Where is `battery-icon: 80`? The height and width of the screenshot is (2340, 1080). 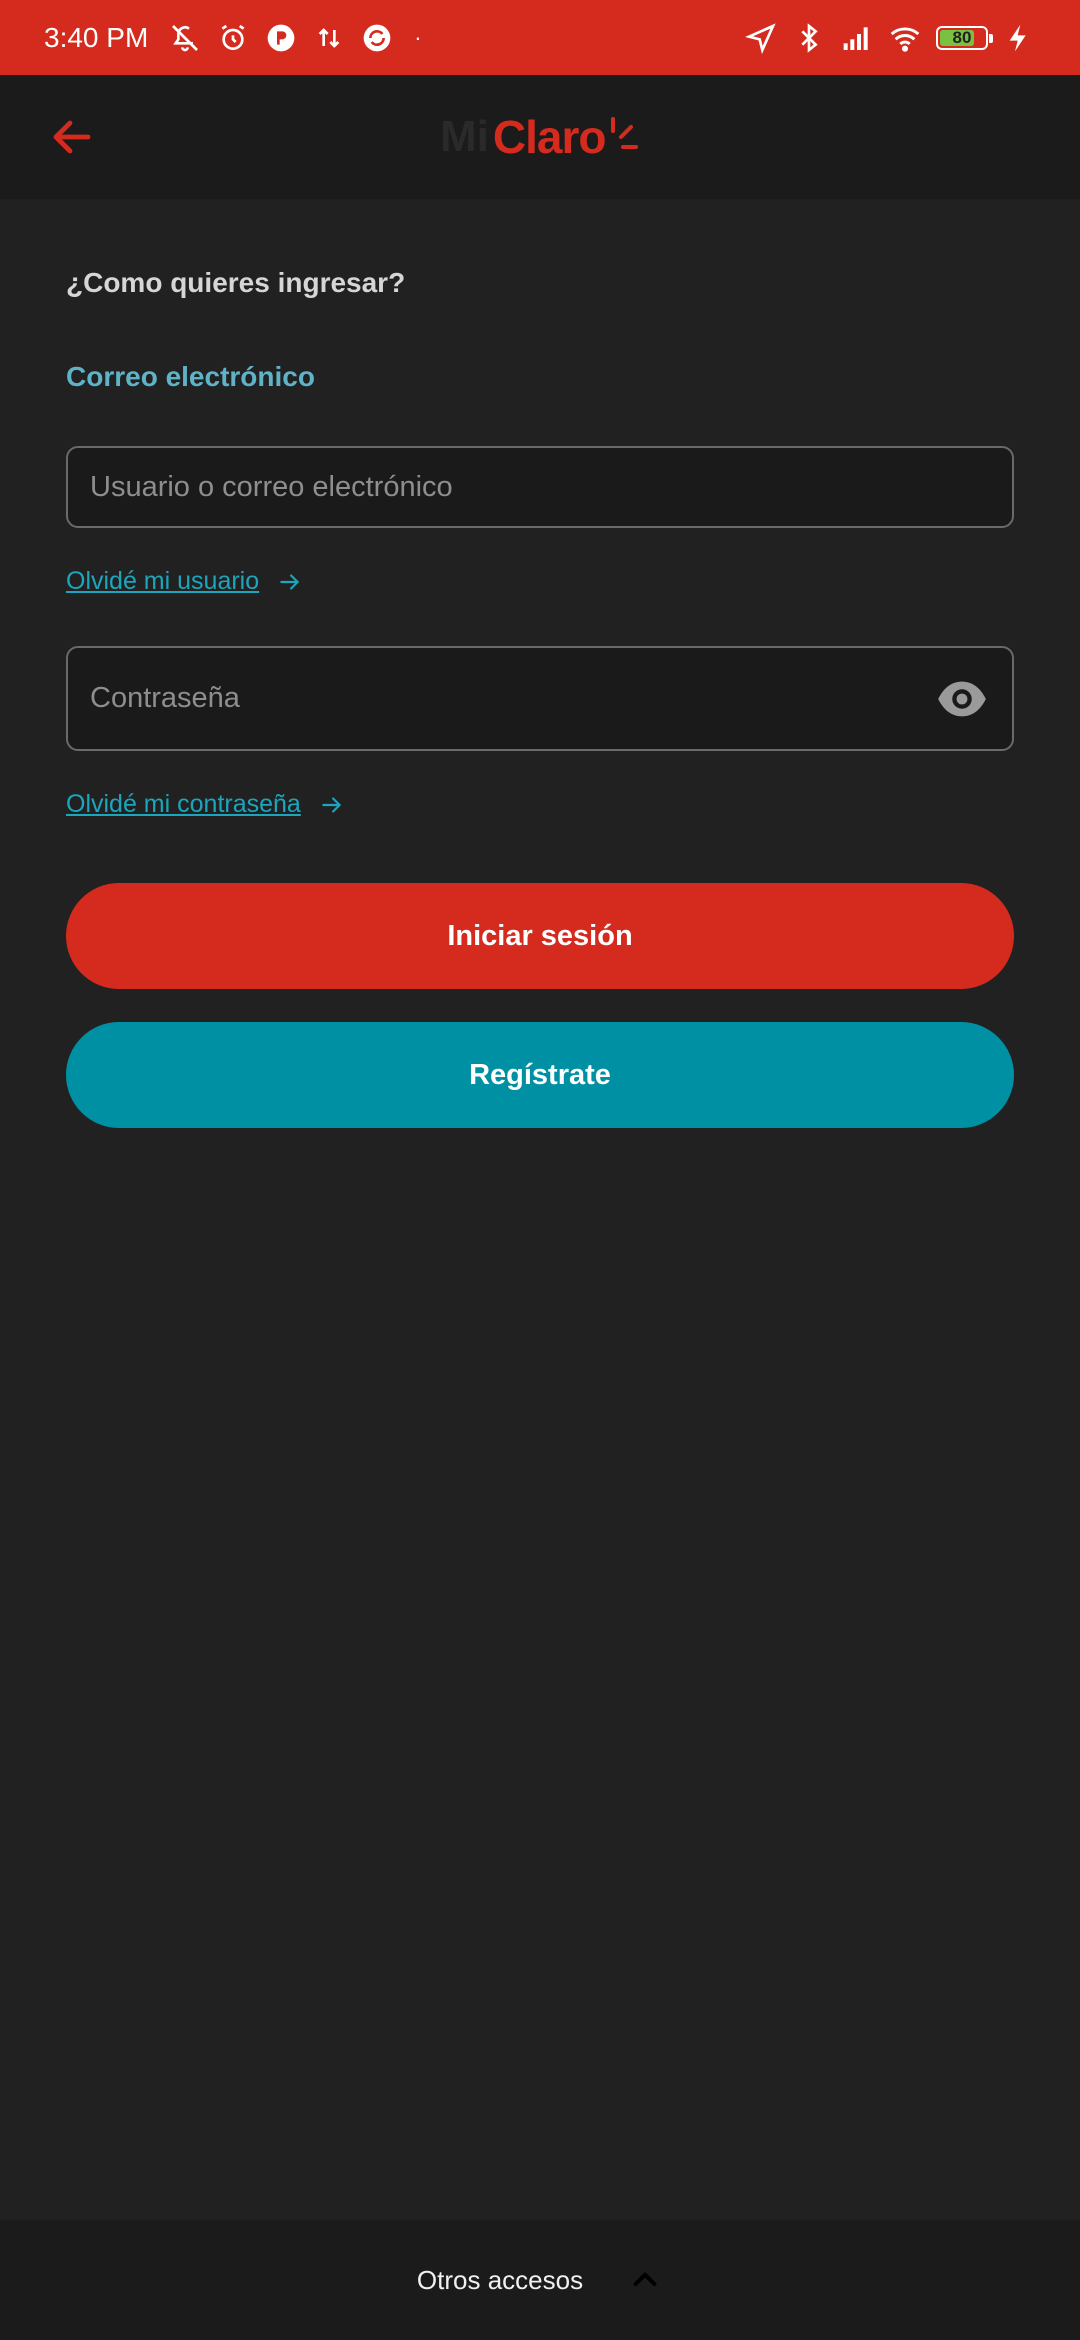 battery-icon: 80 is located at coordinates (964, 37).